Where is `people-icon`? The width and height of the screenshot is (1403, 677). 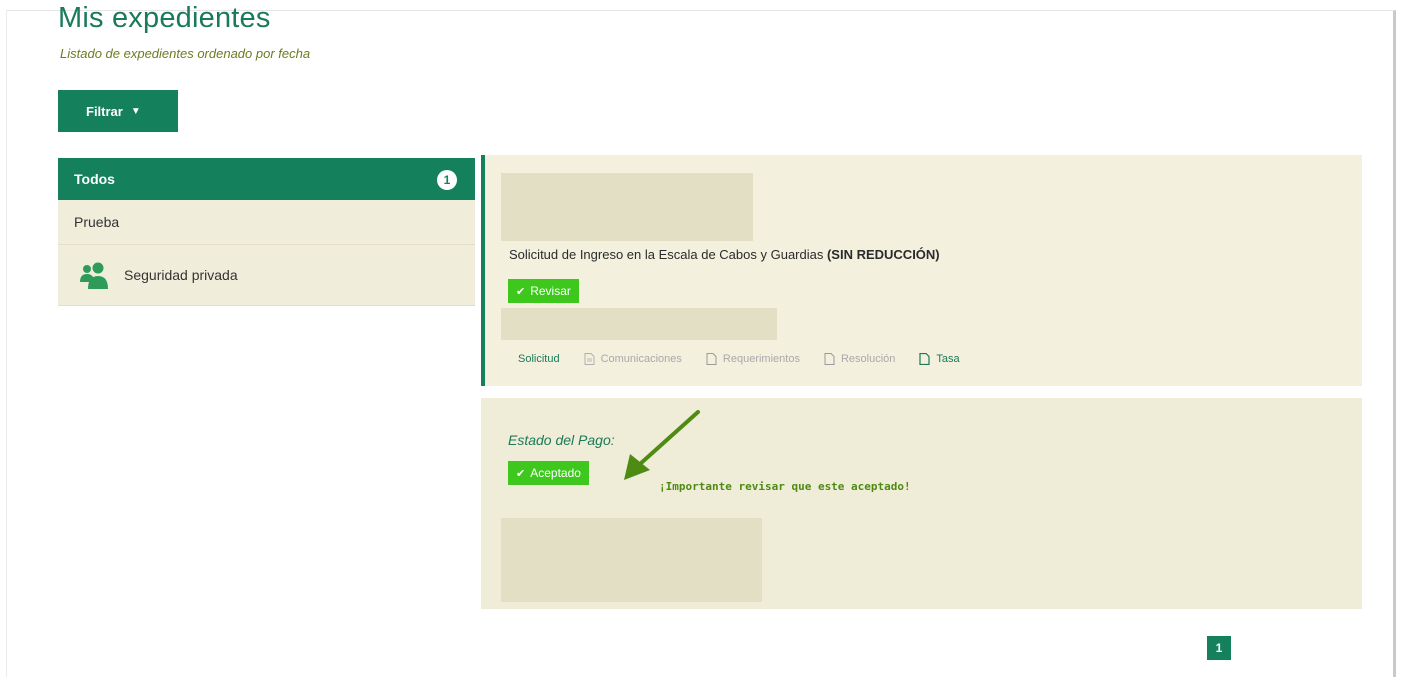 people-icon is located at coordinates (94, 275).